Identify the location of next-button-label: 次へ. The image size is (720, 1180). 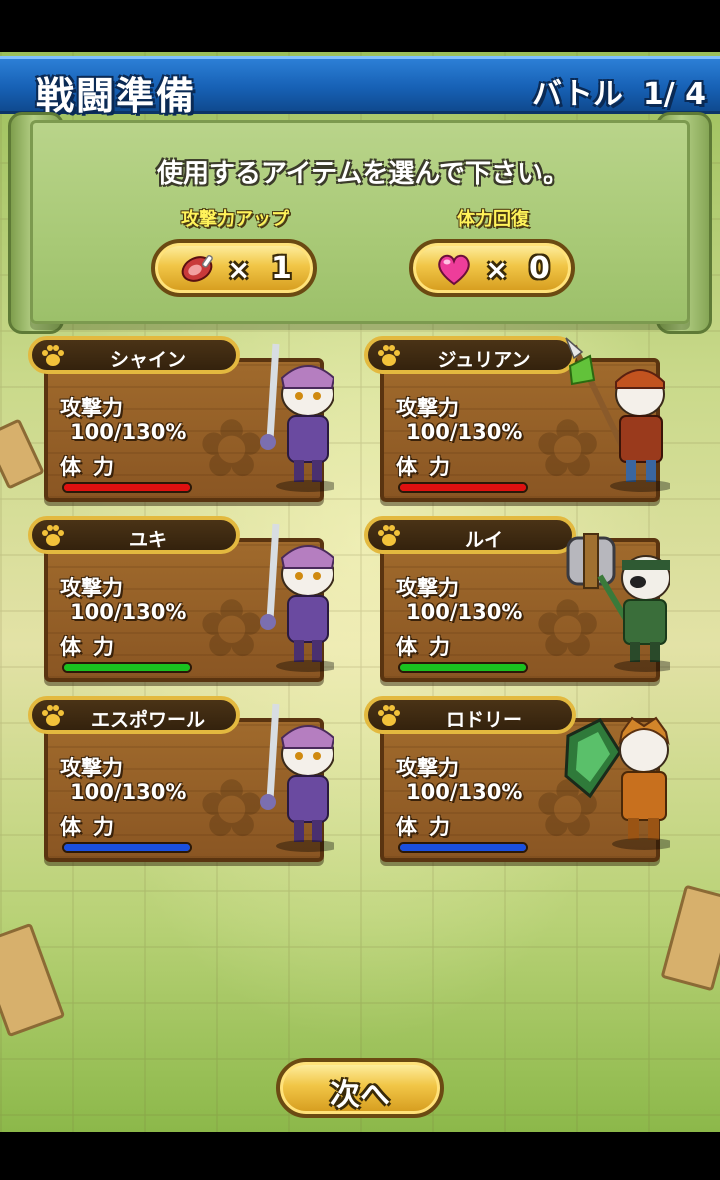
(360, 1095).